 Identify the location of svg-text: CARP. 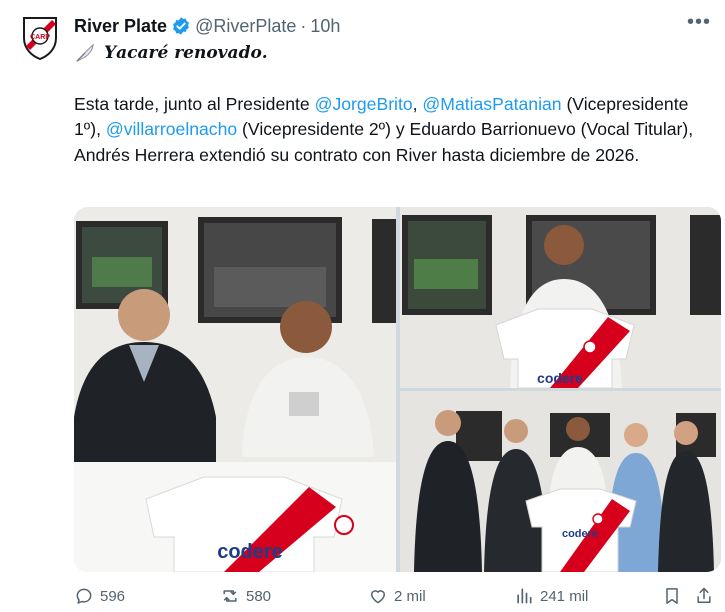
(40, 37).